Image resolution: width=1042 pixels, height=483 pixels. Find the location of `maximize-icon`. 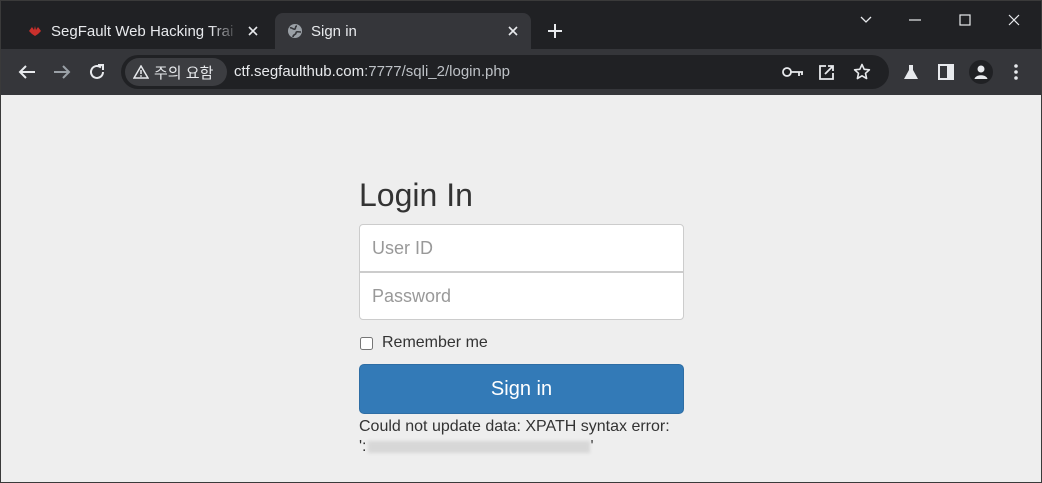

maximize-icon is located at coordinates (965, 20).